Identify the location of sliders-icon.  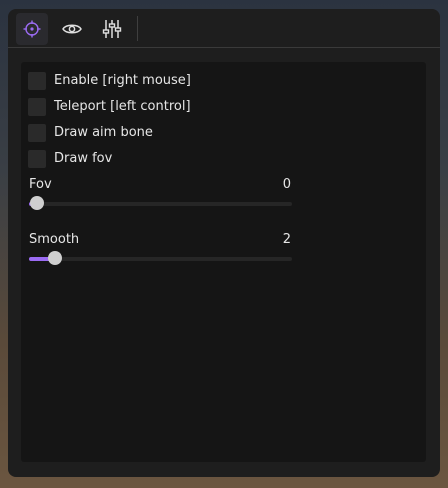
(112, 29).